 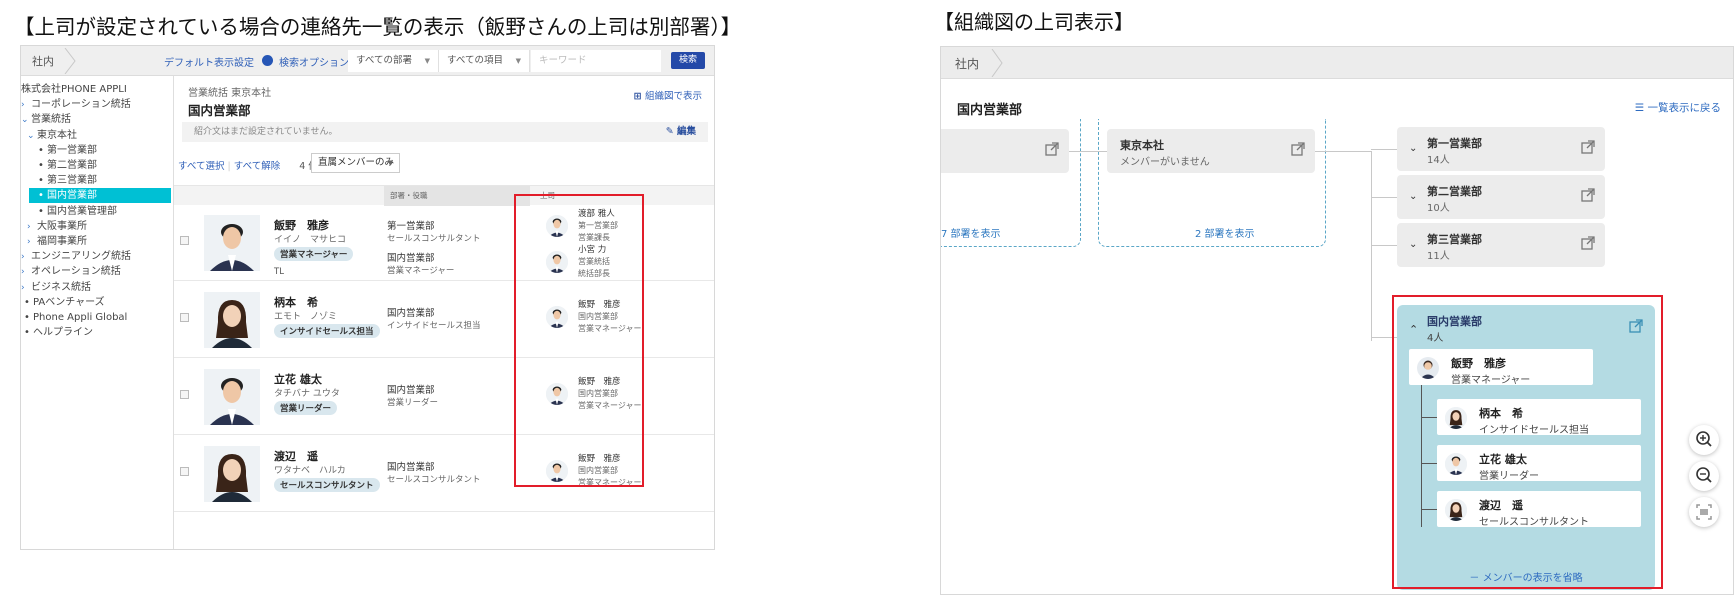 I want to click on dept-node-partial, so click(x=1005, y=151).